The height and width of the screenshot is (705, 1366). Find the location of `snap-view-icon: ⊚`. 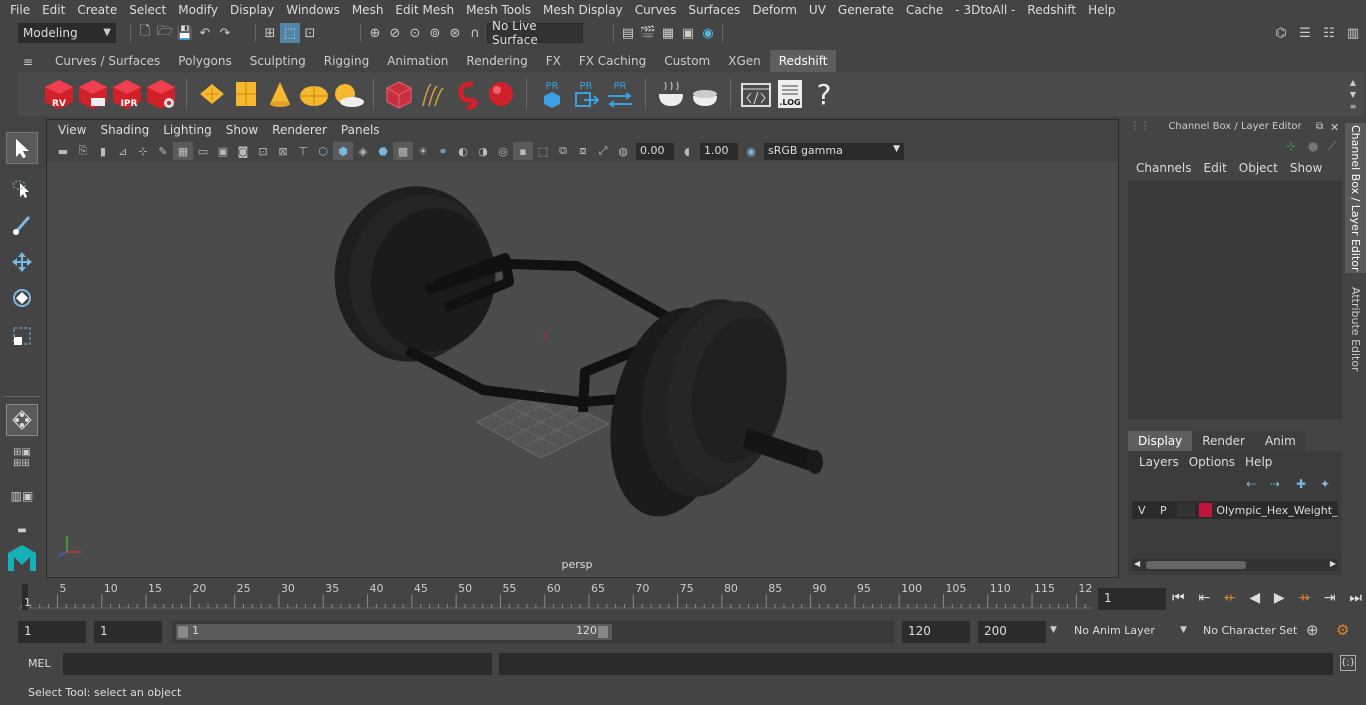

snap-view-icon: ⊚ is located at coordinates (435, 33).